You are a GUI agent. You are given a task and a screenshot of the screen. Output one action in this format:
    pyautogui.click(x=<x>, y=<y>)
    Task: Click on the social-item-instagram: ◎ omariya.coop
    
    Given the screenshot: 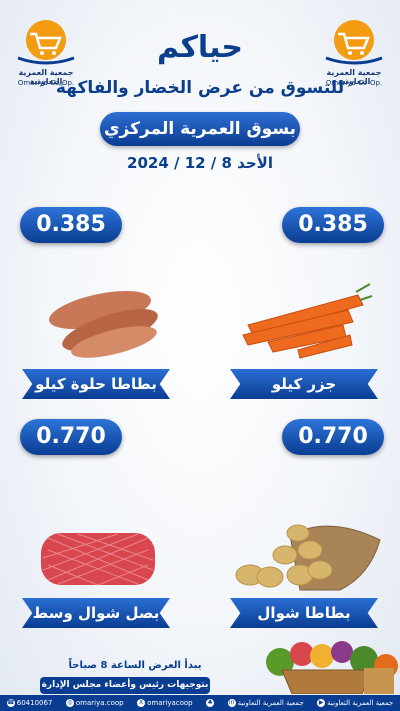 What is the action you would take?
    pyautogui.click(x=94, y=703)
    